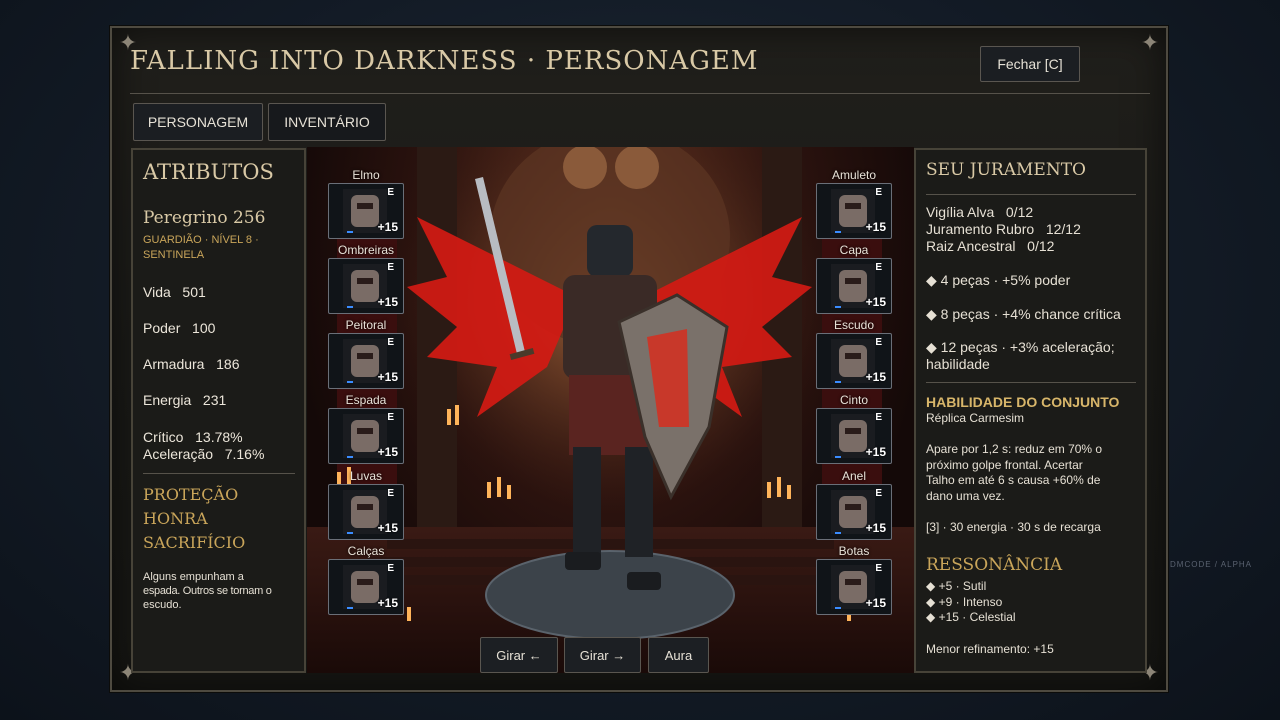 This screenshot has width=1280, height=720. What do you see at coordinates (1030, 64) in the screenshot?
I see `close-button: Fechar [C]` at bounding box center [1030, 64].